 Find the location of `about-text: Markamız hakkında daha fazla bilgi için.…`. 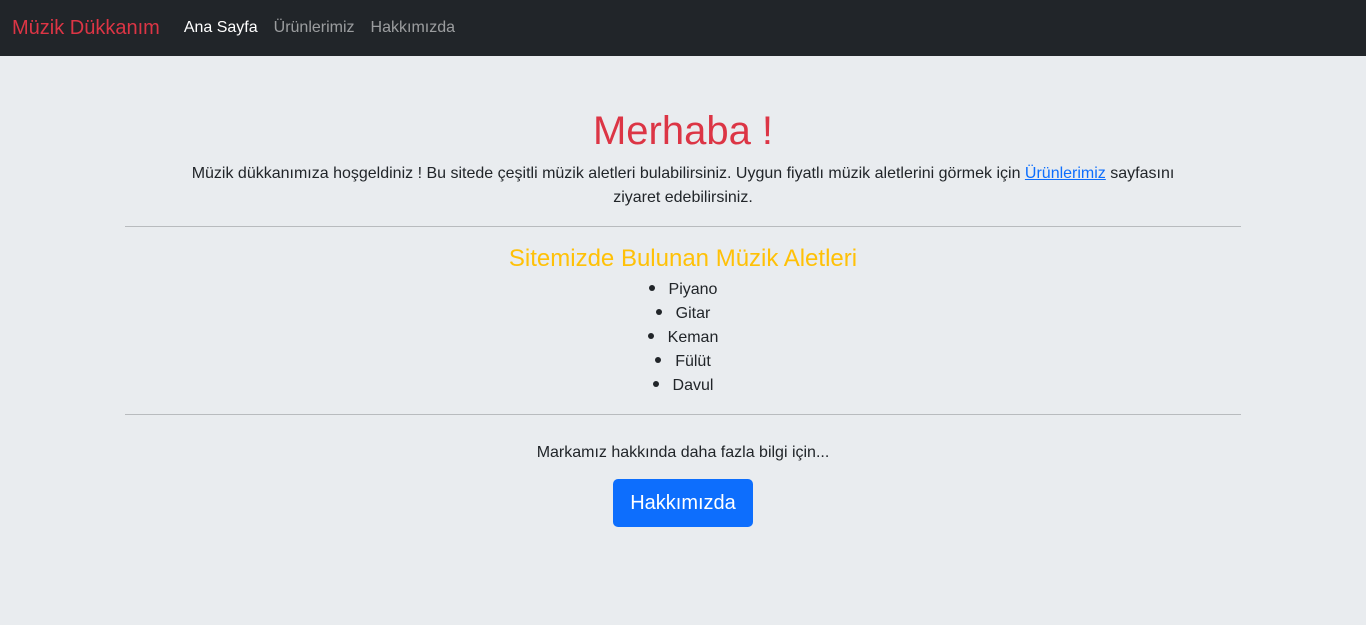

about-text: Markamız hakkında daha fazla bilgi için.… is located at coordinates (683, 452).